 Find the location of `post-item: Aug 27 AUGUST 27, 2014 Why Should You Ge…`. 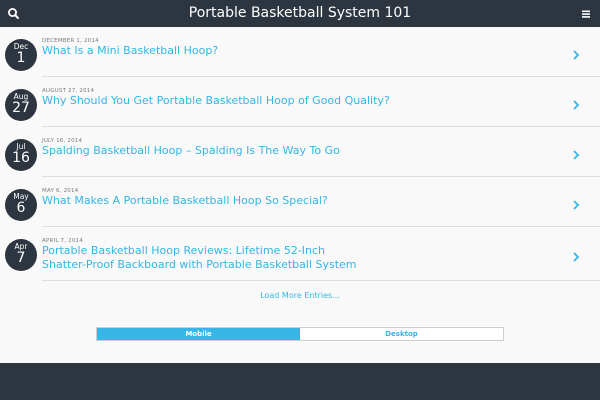

post-item: Aug 27 AUGUST 27, 2014 Why Should You Ge… is located at coordinates (300, 102).